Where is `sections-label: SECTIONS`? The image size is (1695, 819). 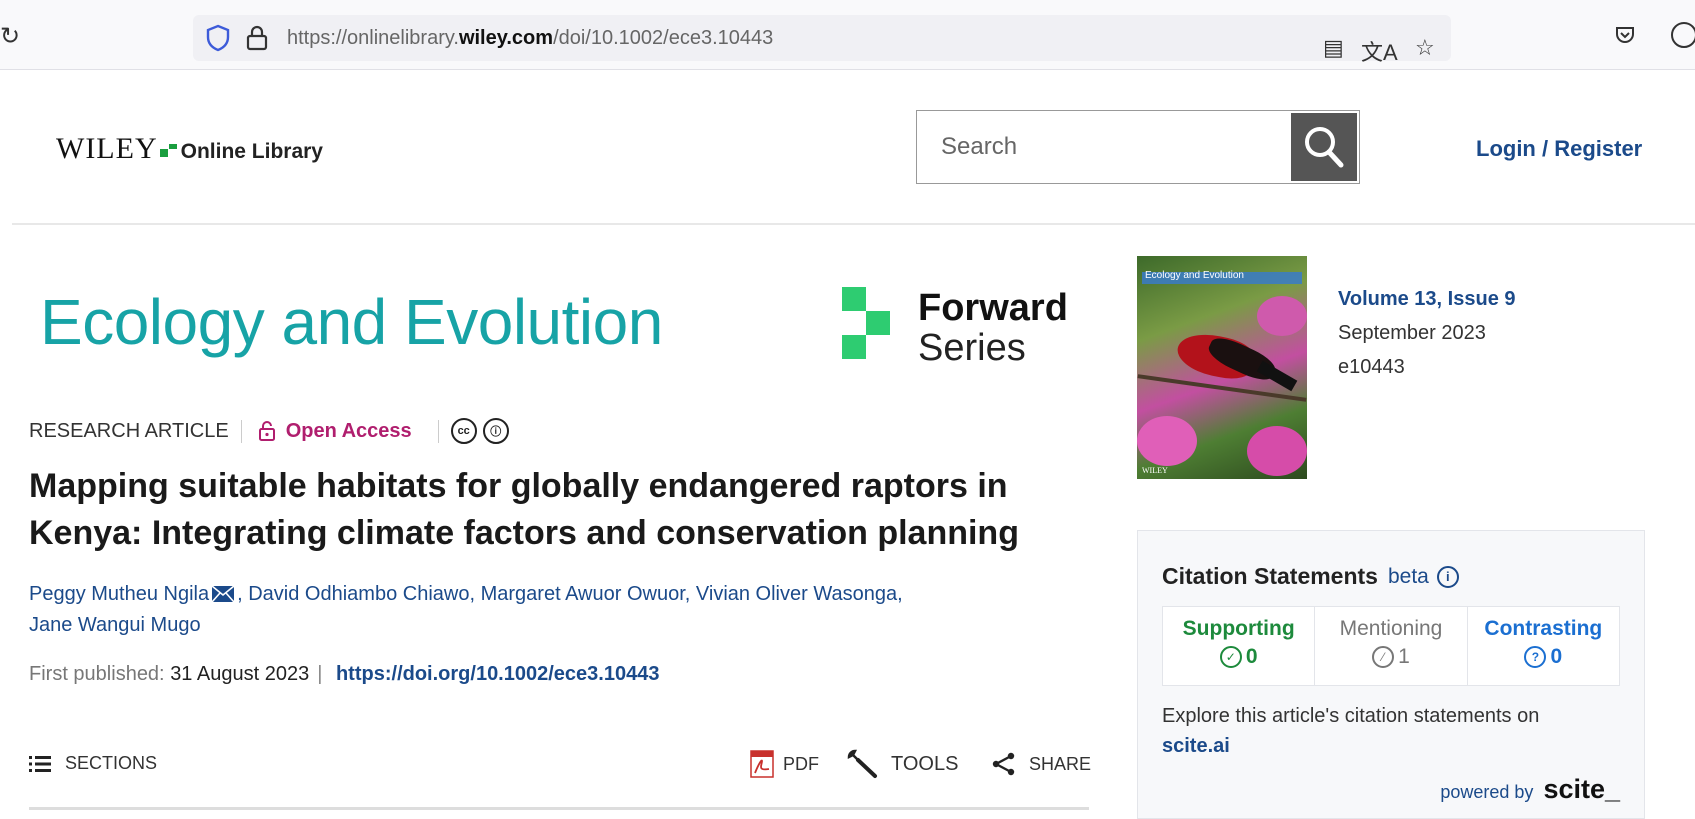
sections-label: SECTIONS is located at coordinates (111, 763).